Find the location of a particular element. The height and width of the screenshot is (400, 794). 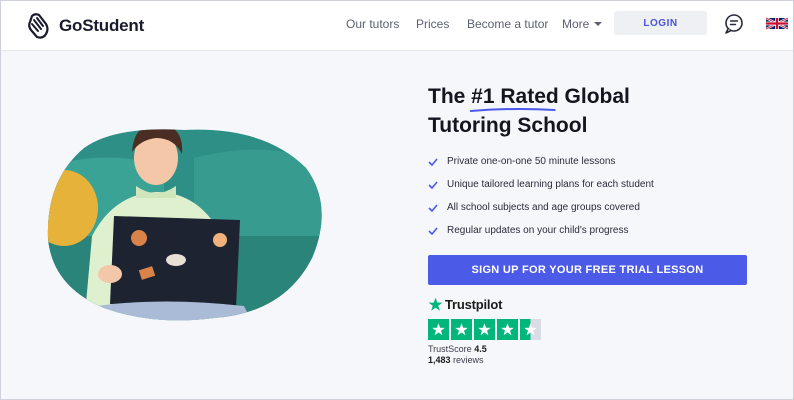

trustpilot-rating-stars is located at coordinates (484, 329).